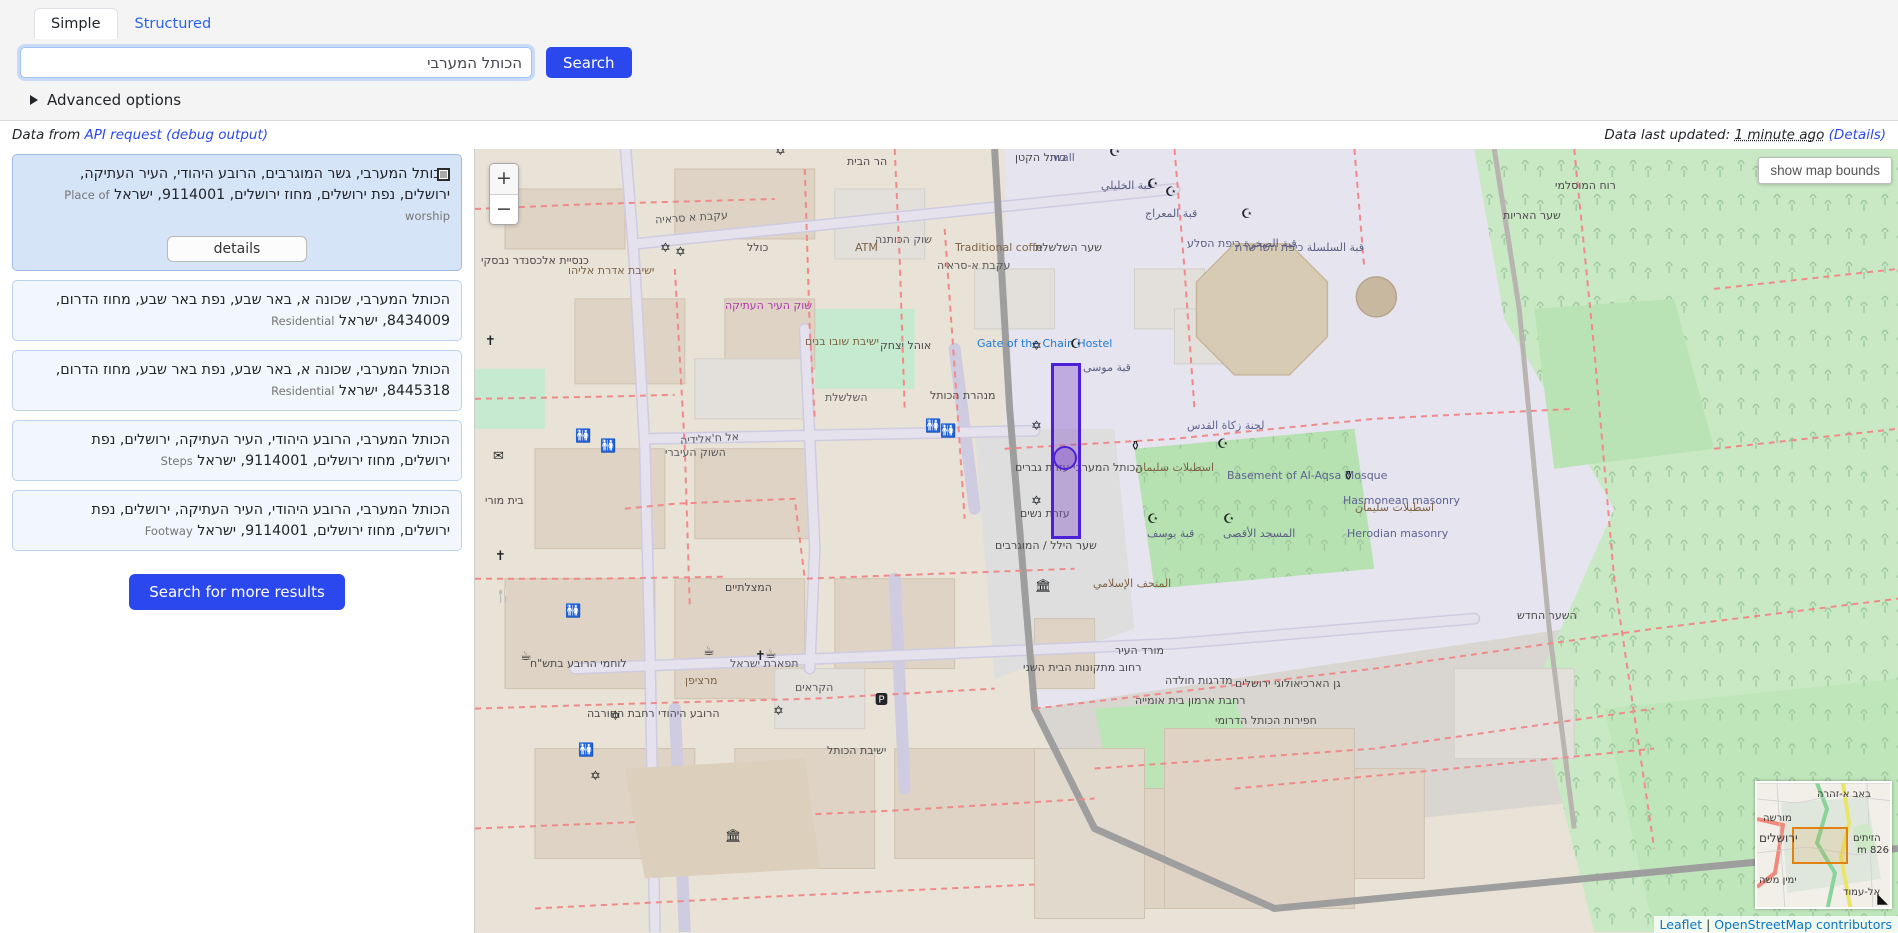 This screenshot has height=933, width=1898. I want to click on zoom-in-button: +, so click(504, 179).